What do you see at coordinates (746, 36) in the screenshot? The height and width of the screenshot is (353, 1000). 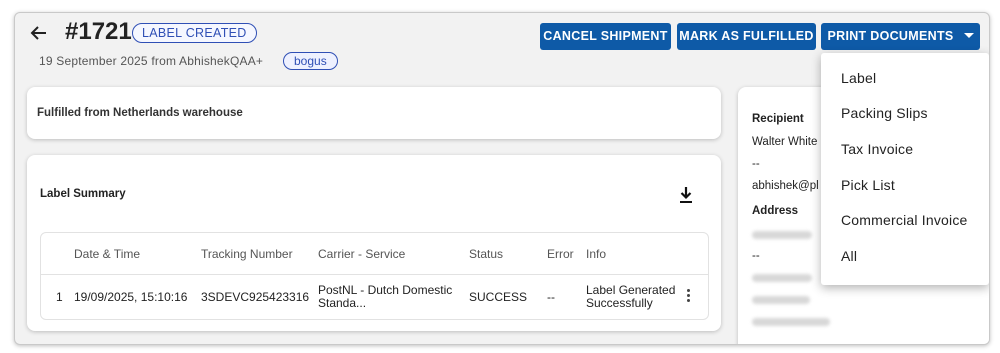 I see `mark-as-fulfilled-button: MARK AS FULFILLED` at bounding box center [746, 36].